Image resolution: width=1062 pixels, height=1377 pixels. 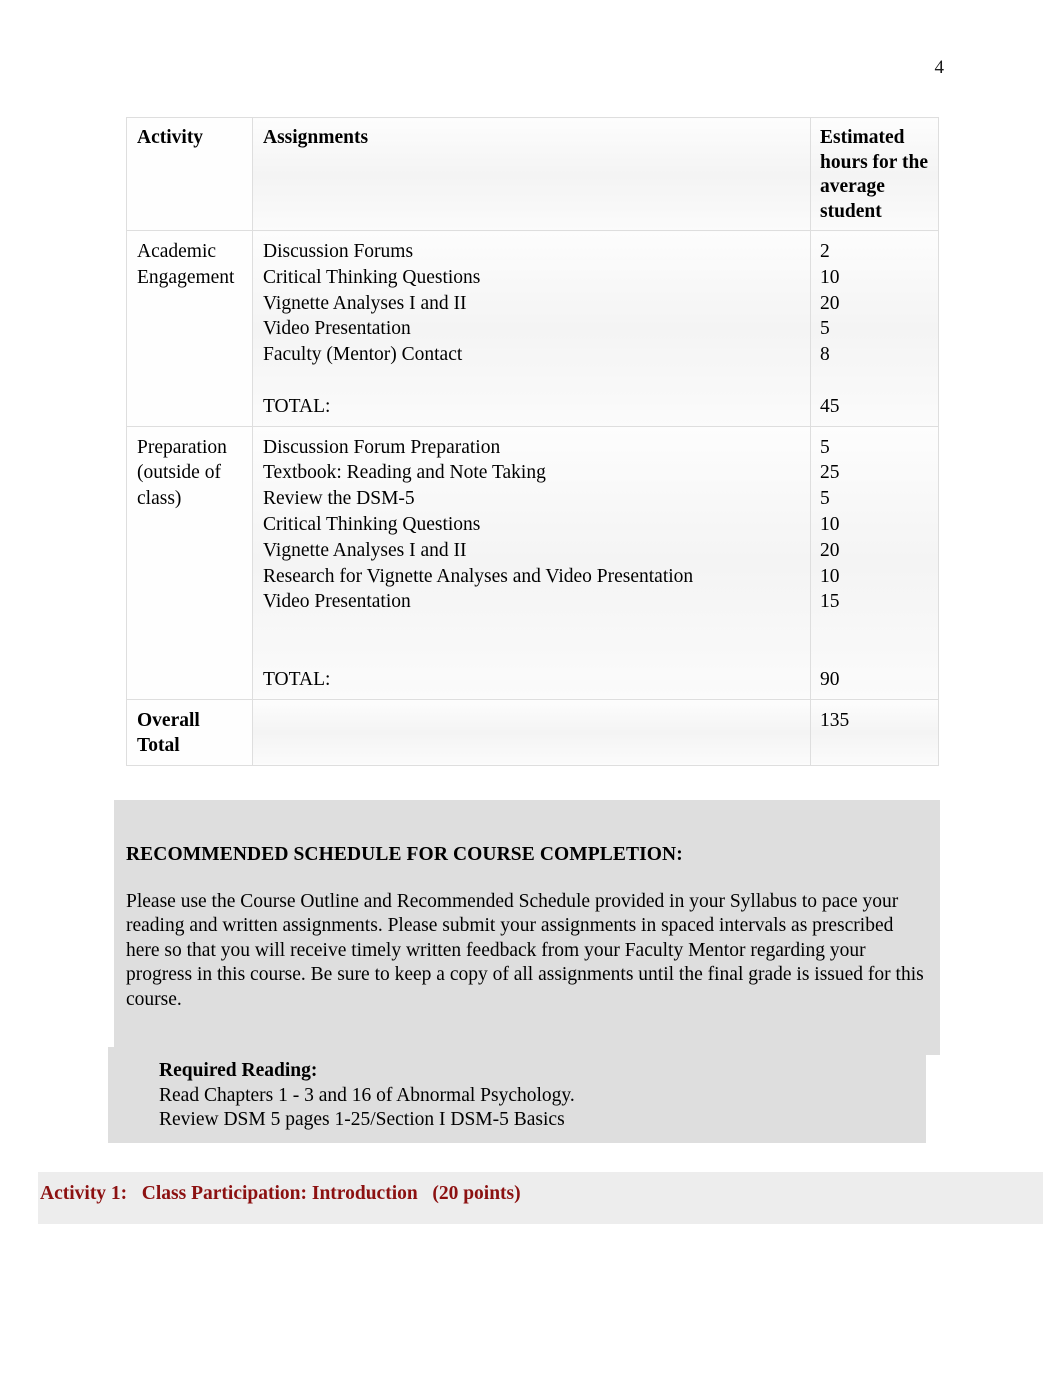 What do you see at coordinates (339, 499) in the screenshot?
I see `list-item: Review the DSM-5` at bounding box center [339, 499].